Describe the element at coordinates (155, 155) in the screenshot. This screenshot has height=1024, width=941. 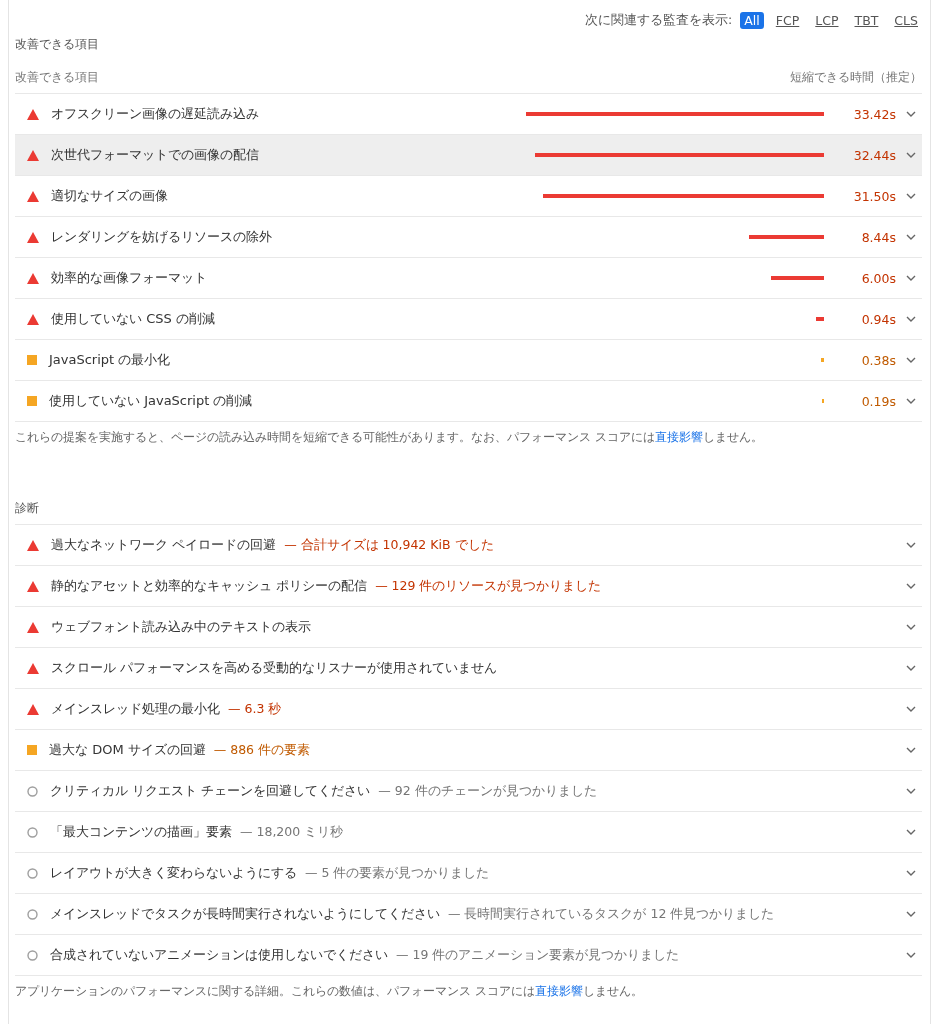
I see `audit-title: 次世代フォーマットでの画像の配信` at that location.